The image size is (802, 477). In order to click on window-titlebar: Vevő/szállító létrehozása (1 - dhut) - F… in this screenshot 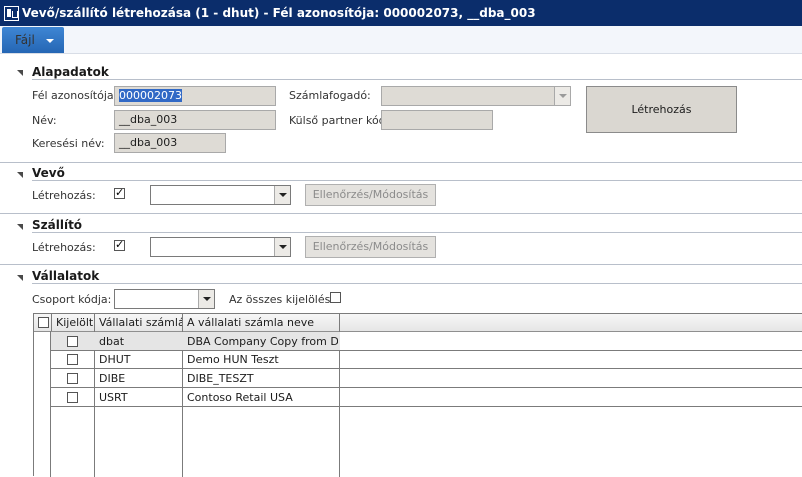, I will do `click(401, 13)`.